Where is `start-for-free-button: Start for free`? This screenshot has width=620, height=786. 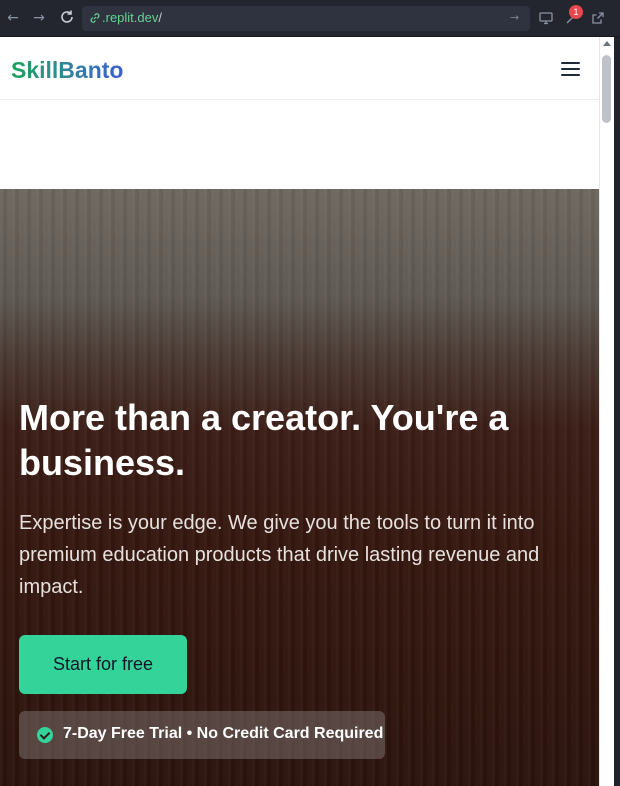
start-for-free-button: Start for free is located at coordinates (103, 664).